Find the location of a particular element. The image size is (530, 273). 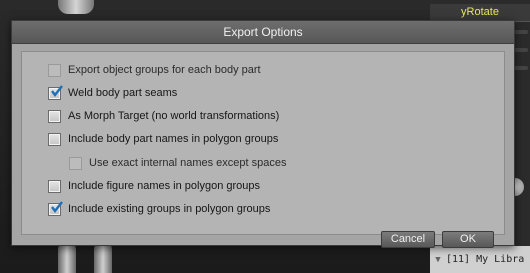

dialog-titlebar: Export Options is located at coordinates (263, 32).